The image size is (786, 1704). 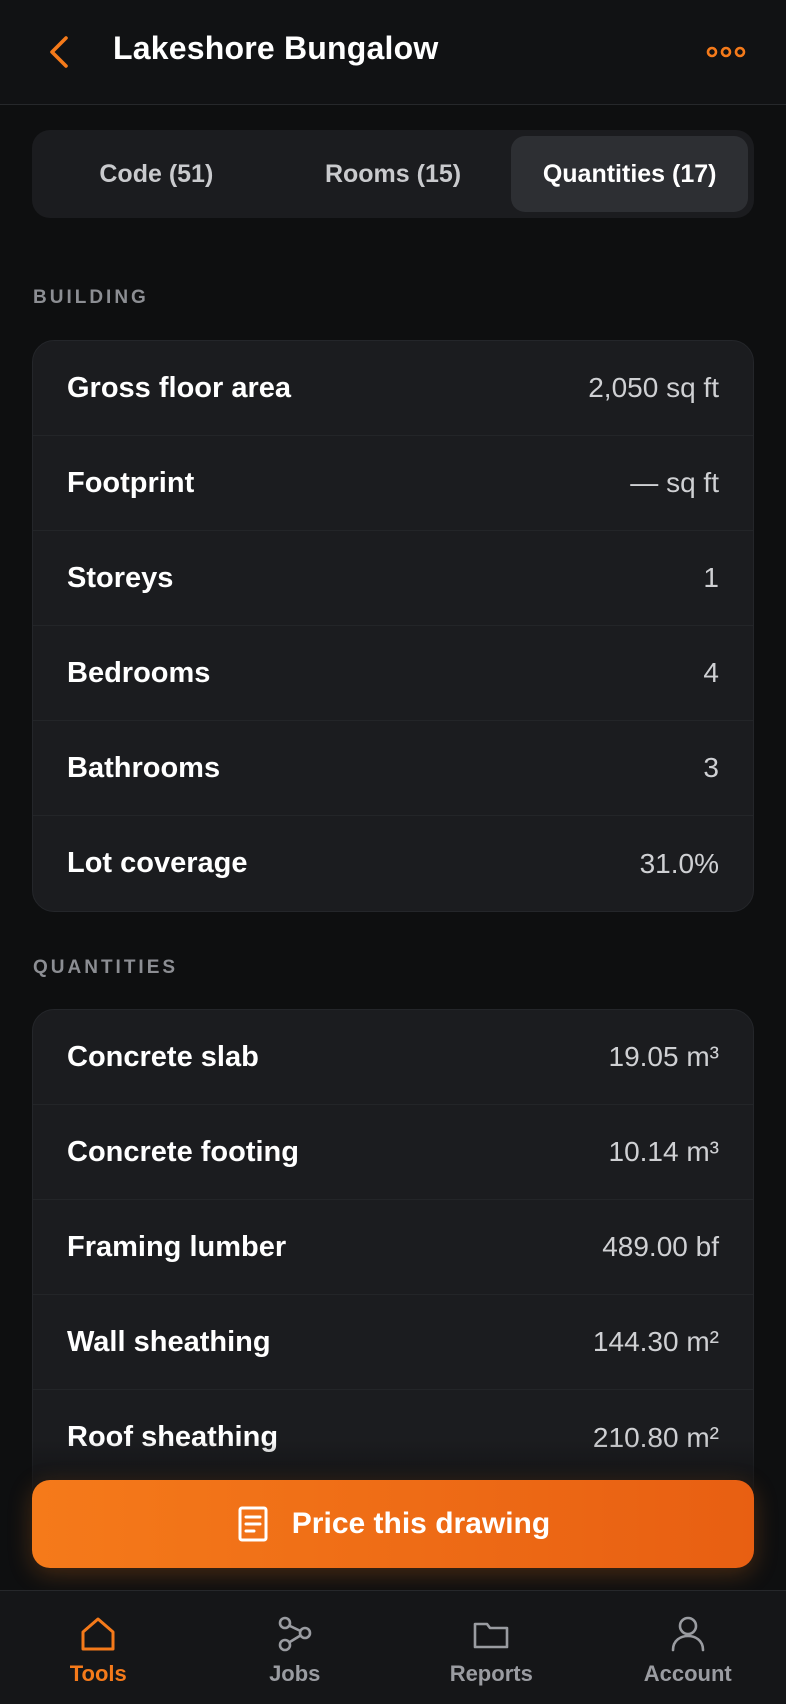 What do you see at coordinates (393, 388) in the screenshot?
I see `list-item: Gross floor area 2,050 sq ft` at bounding box center [393, 388].